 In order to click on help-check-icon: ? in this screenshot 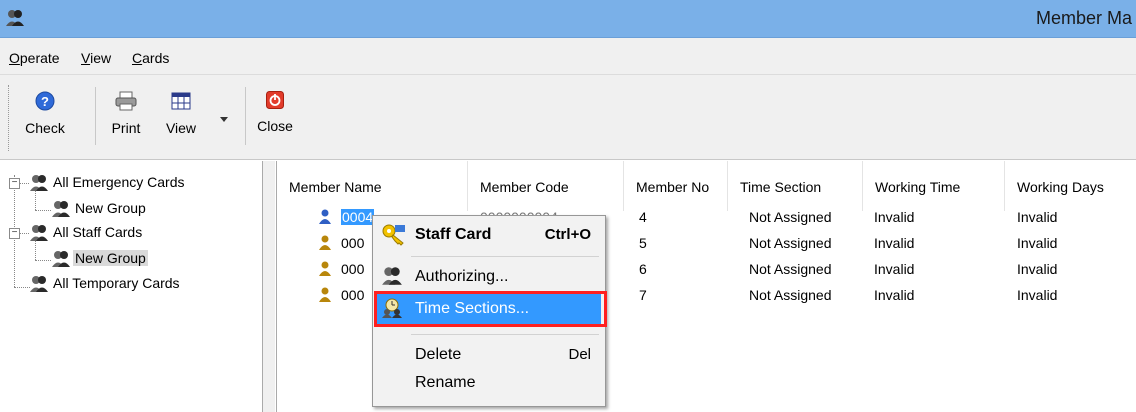, I will do `click(45, 102)`.